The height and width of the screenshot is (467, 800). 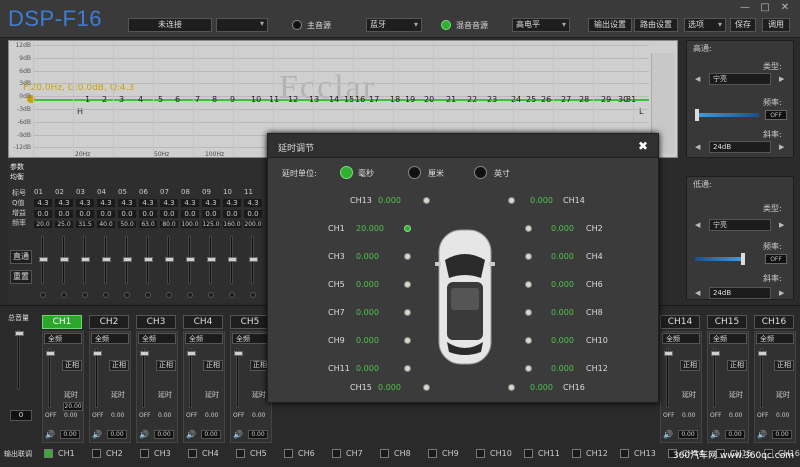 I want to click on eq-band-number: 24, so click(x=516, y=99).